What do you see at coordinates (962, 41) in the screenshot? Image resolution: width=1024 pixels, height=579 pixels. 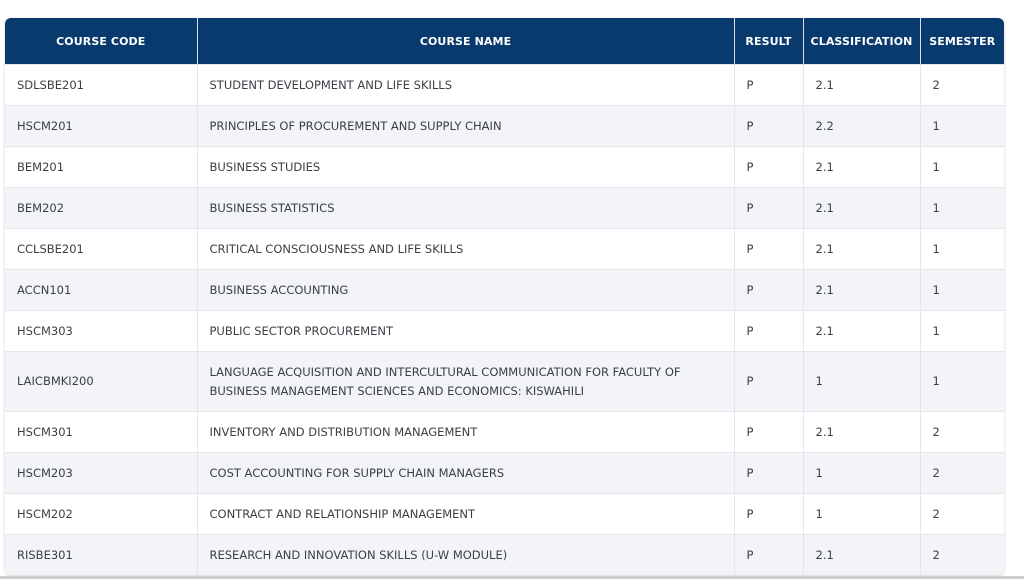 I see `header-semester: SEMESTER` at bounding box center [962, 41].